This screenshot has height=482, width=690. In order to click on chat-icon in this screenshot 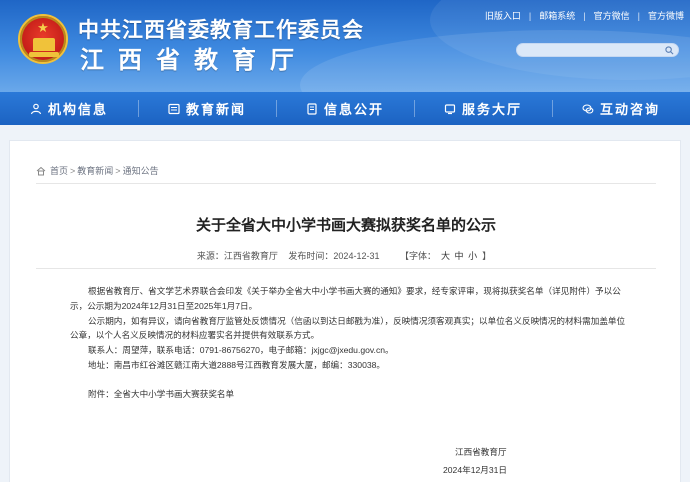, I will do `click(588, 108)`.